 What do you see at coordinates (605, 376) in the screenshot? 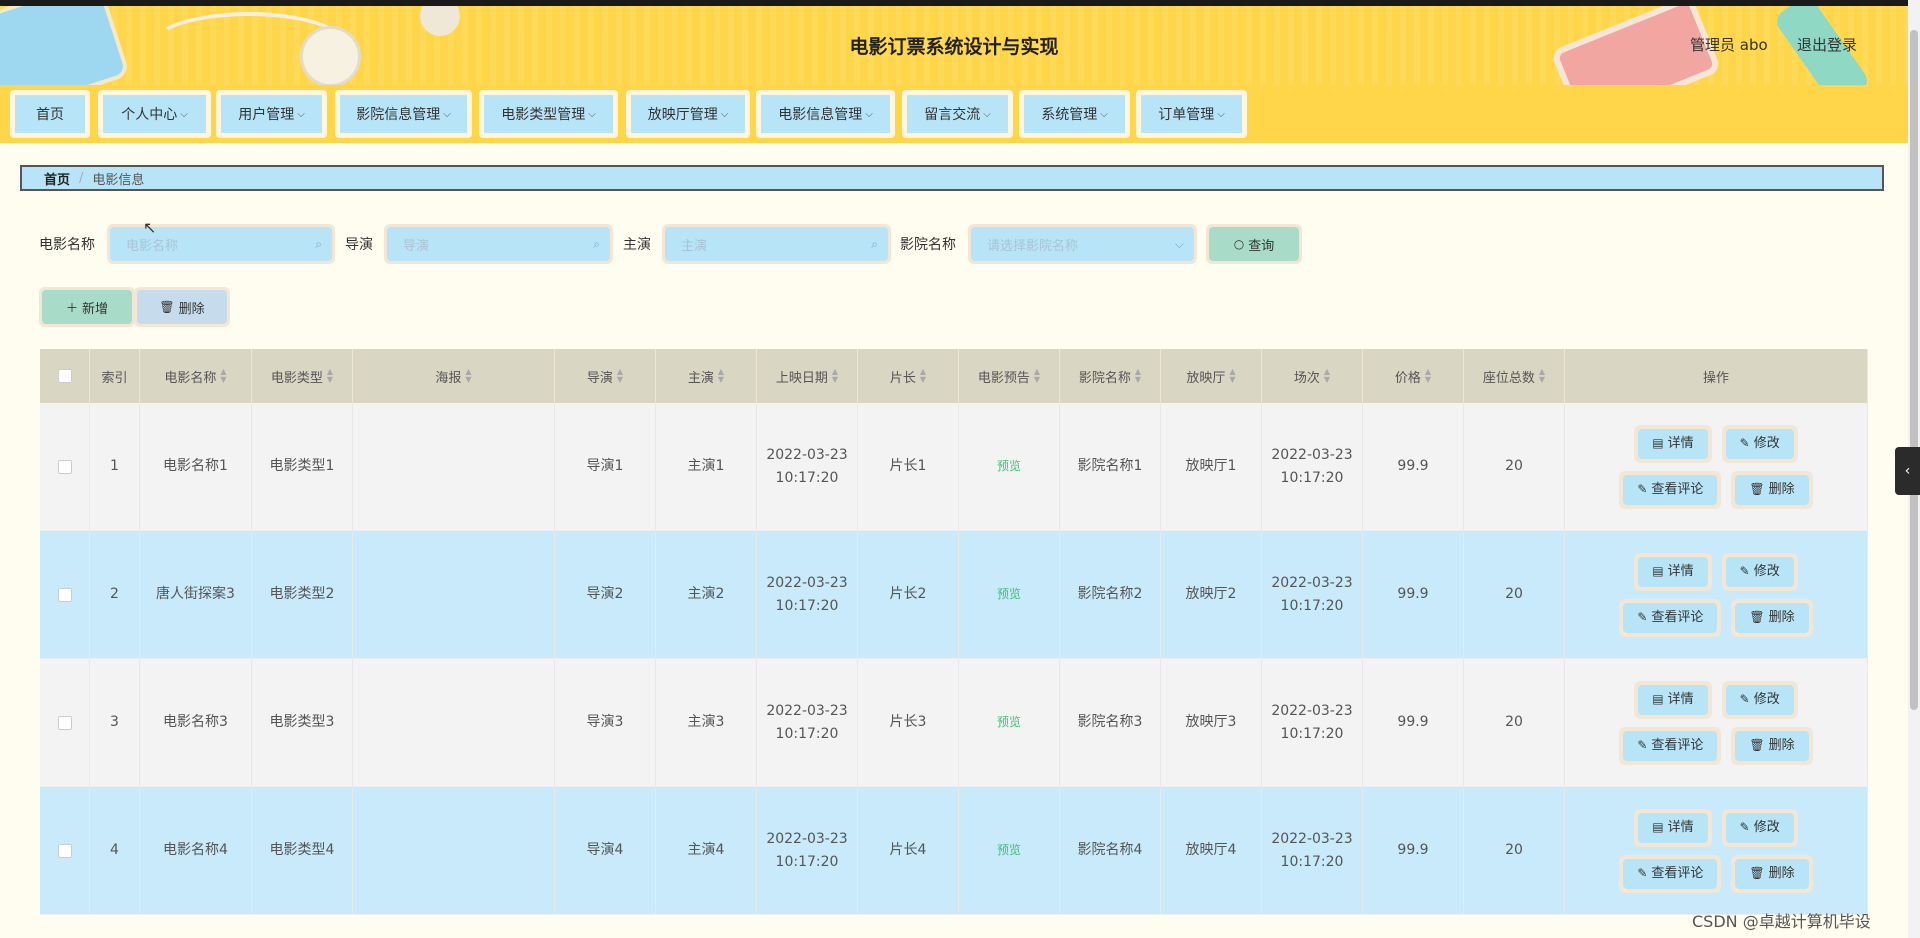
I see `header-director: 导演 ▲ ▼` at bounding box center [605, 376].